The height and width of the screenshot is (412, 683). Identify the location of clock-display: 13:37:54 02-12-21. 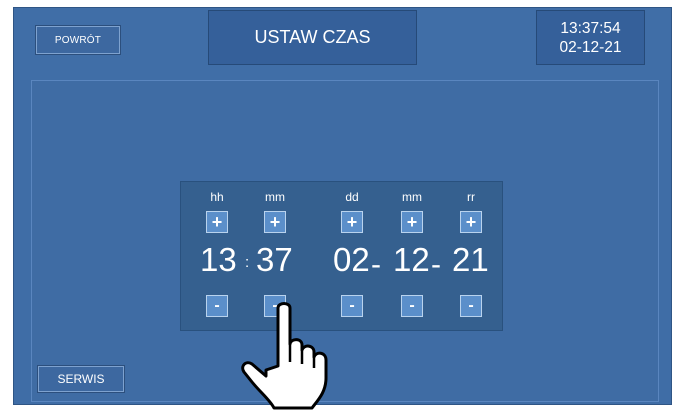
(590, 37).